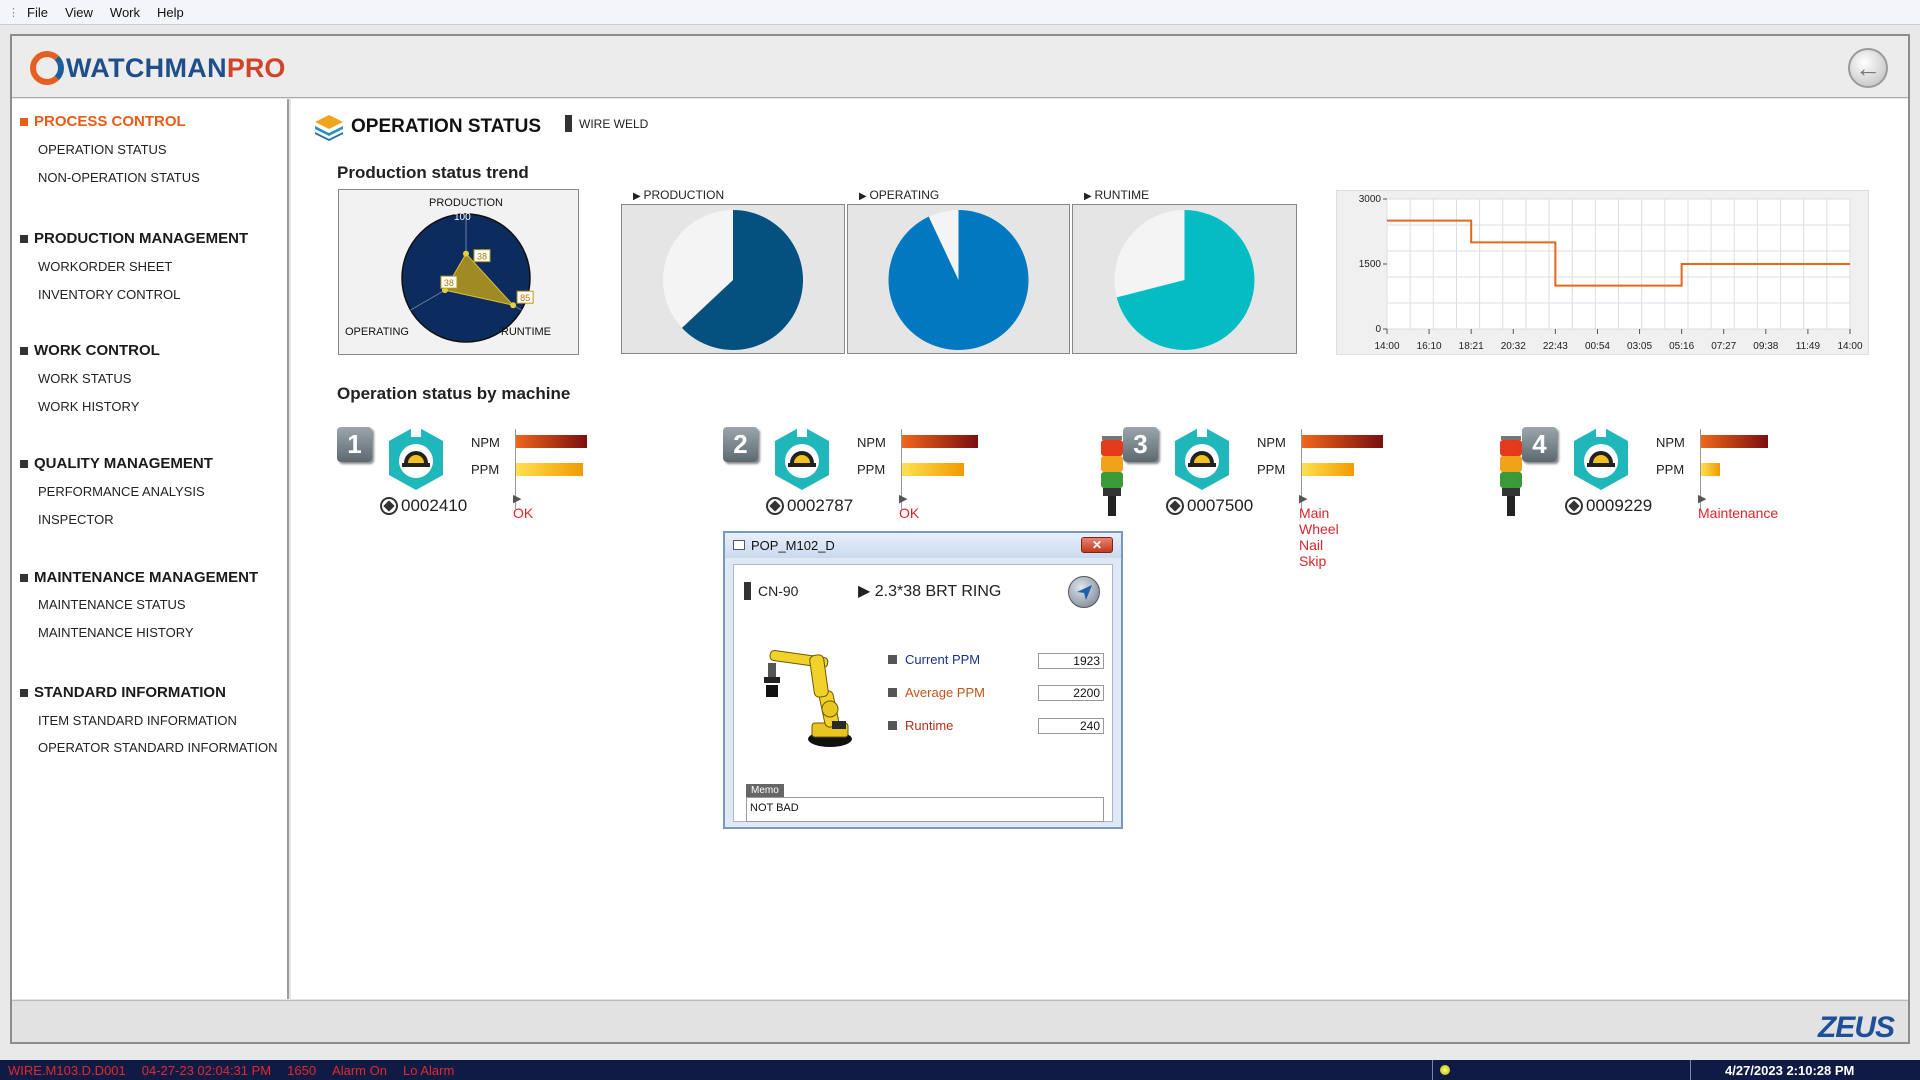  Describe the element at coordinates (1738, 505) in the screenshot. I see `machine-status: Maintenance` at that location.